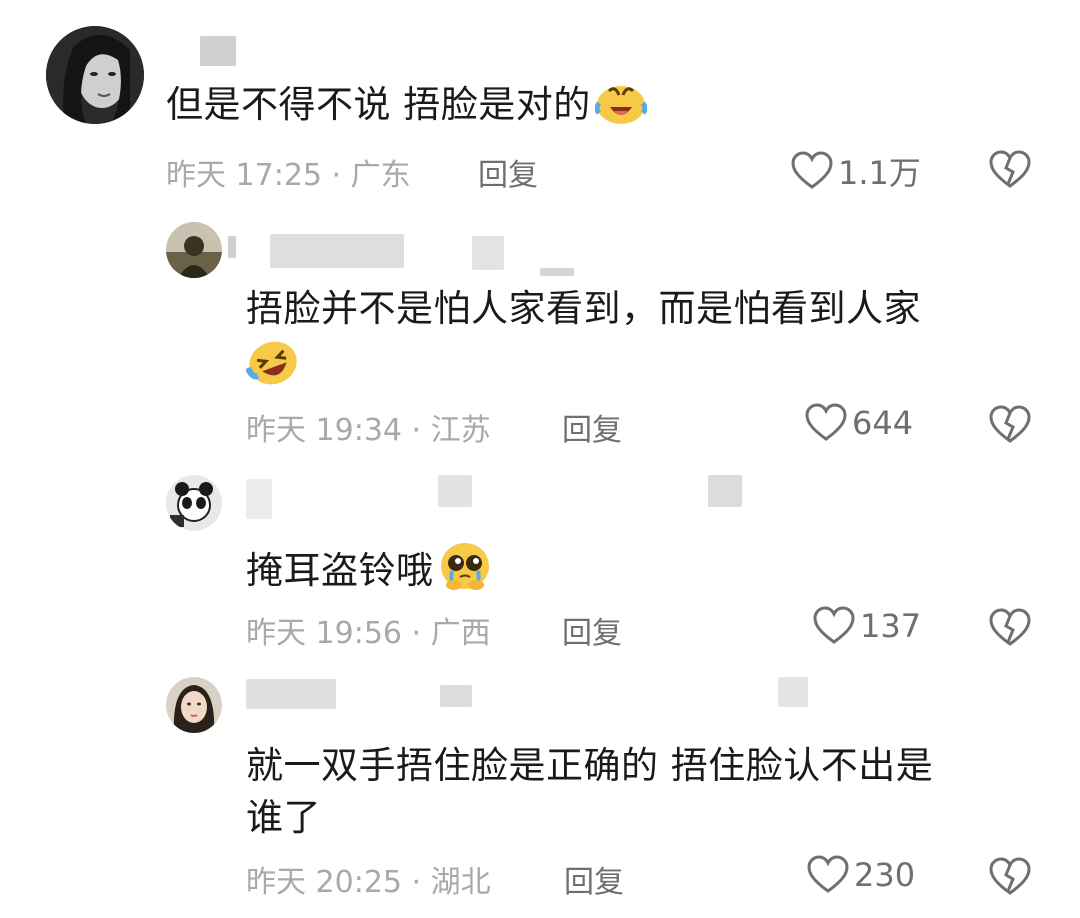  I want to click on comment-text-content: 捂脸并不是怕人家看到，而是怕看到人家, so click(583, 308).